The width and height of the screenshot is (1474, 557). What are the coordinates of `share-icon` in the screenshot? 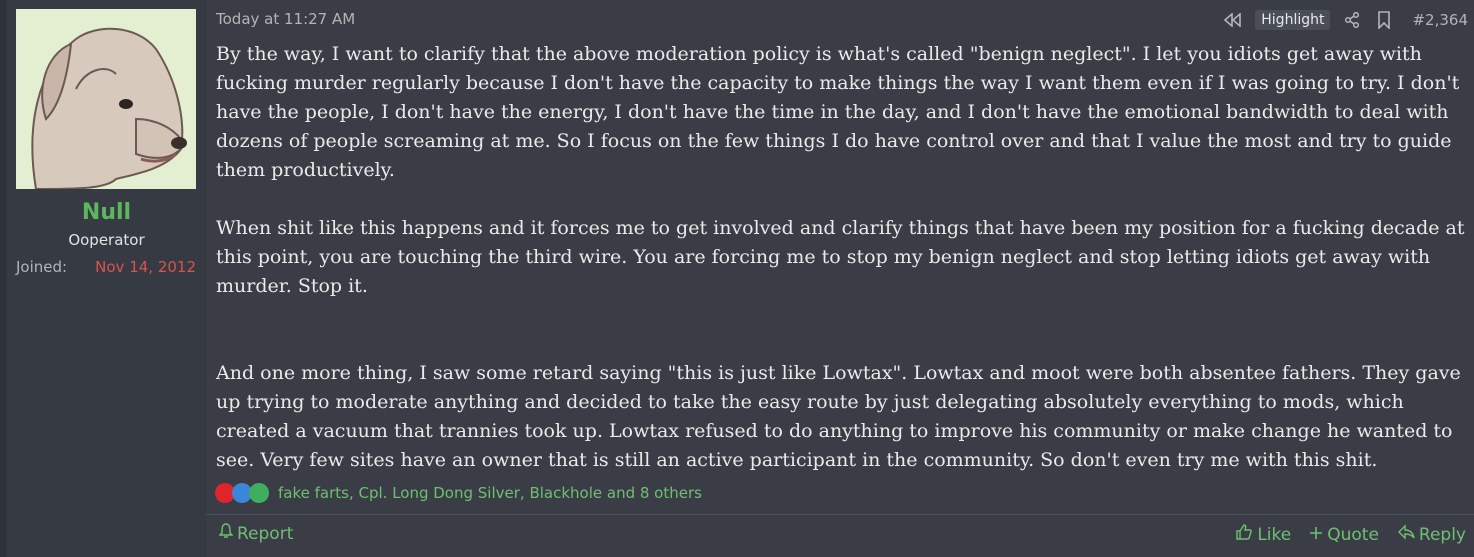 It's located at (1352, 20).